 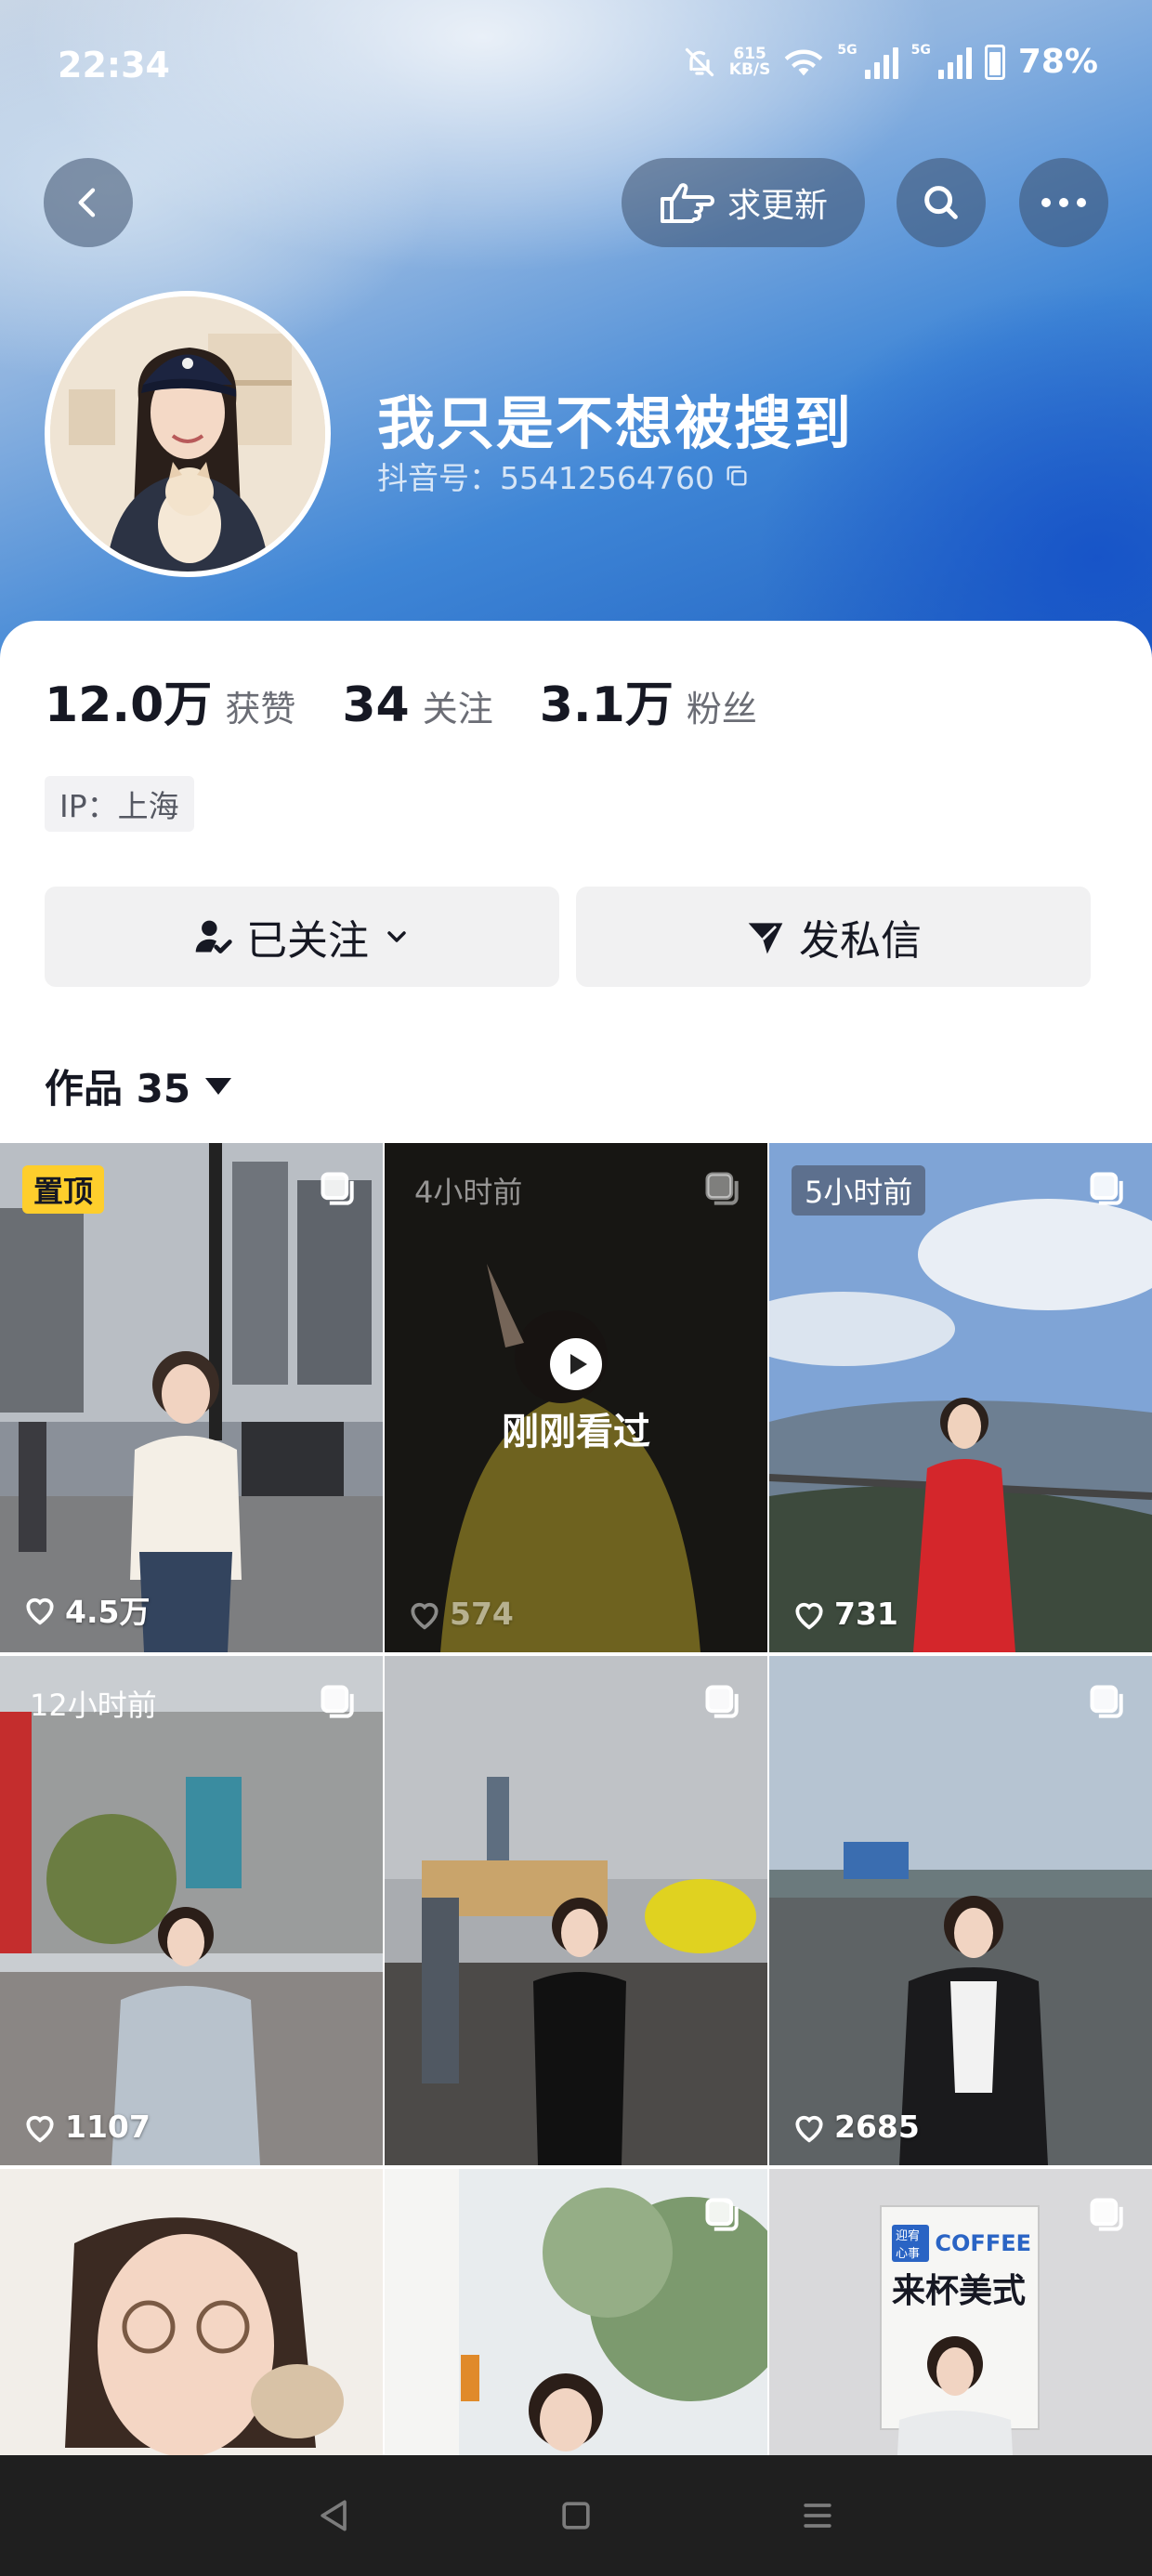 I want to click on paper-plane-icon, so click(x=765, y=938).